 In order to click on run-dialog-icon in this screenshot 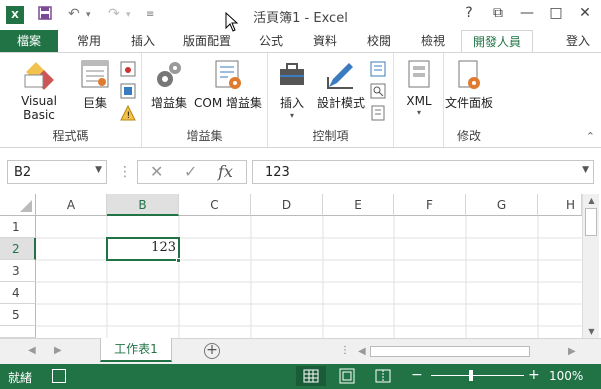, I will do `click(378, 113)`.